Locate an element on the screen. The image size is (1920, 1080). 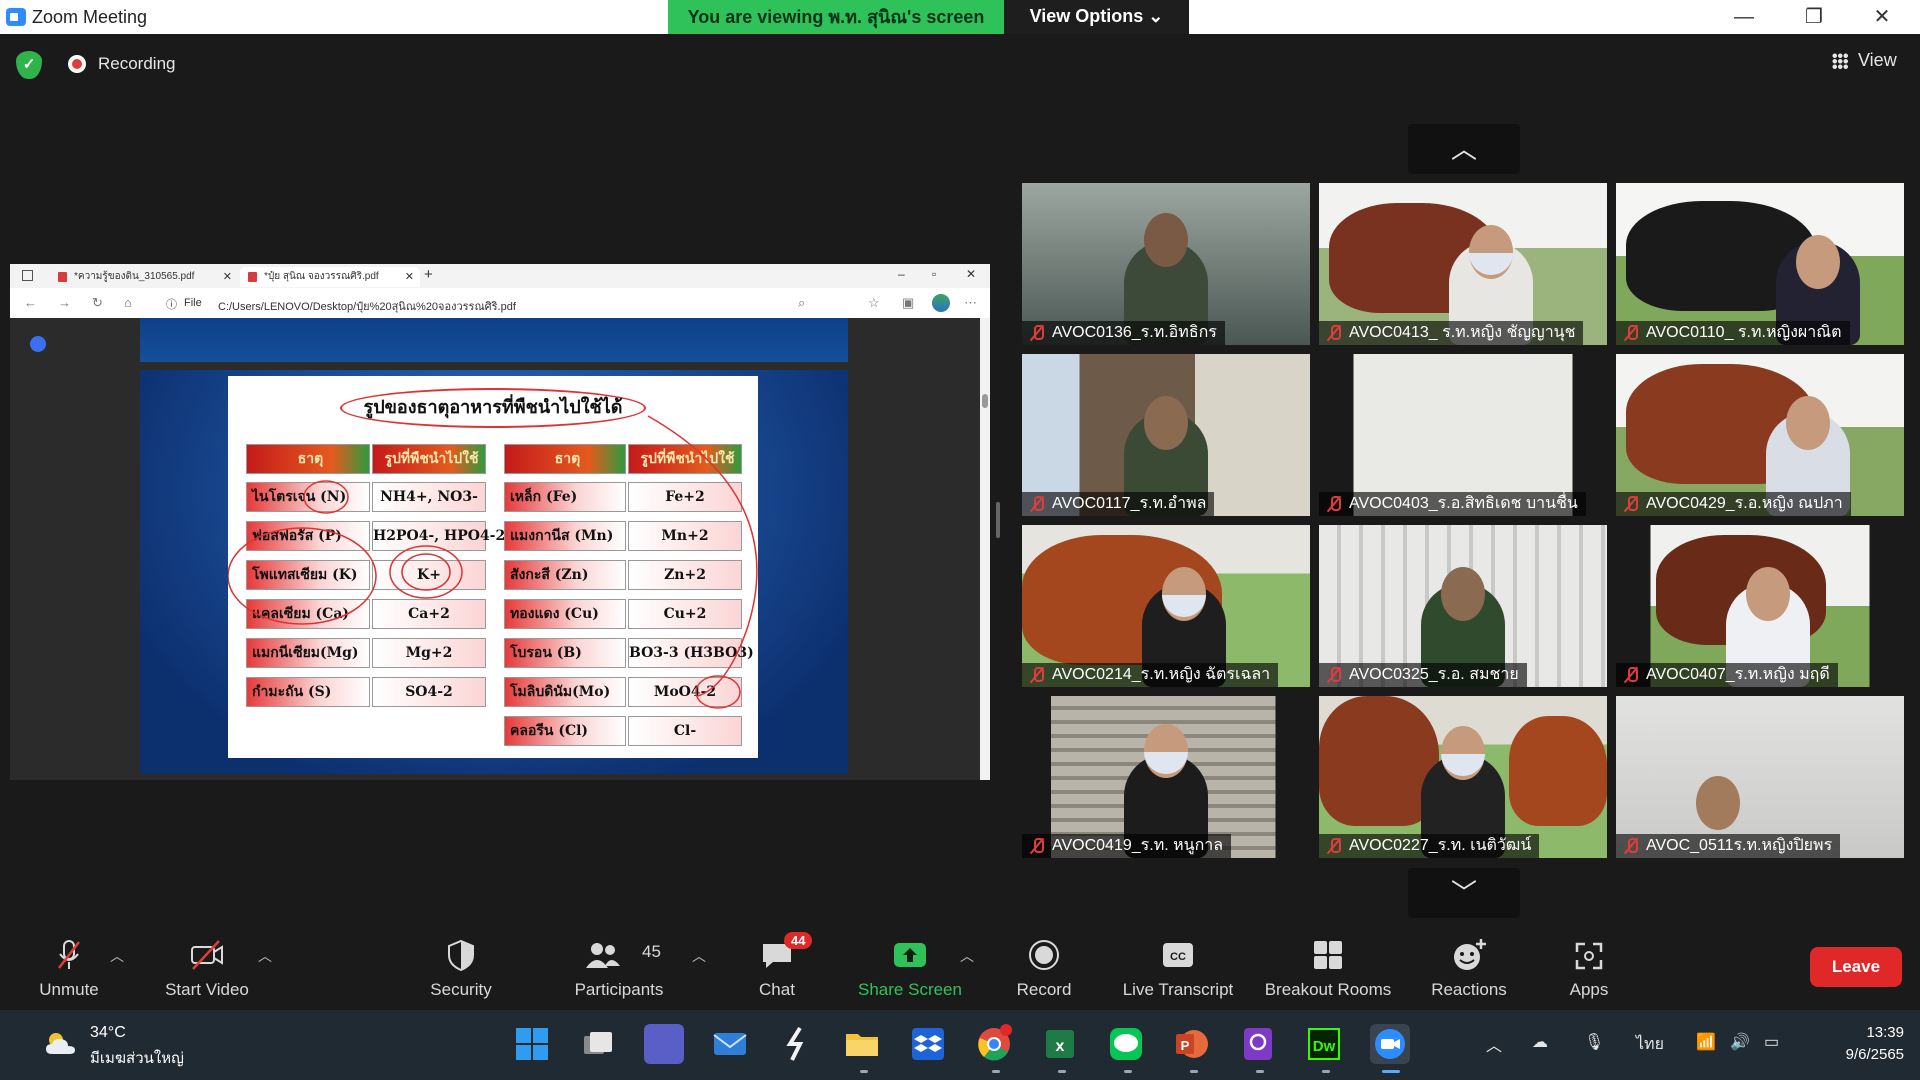
closed-caption-icon: CC is located at coordinates (1178, 955).